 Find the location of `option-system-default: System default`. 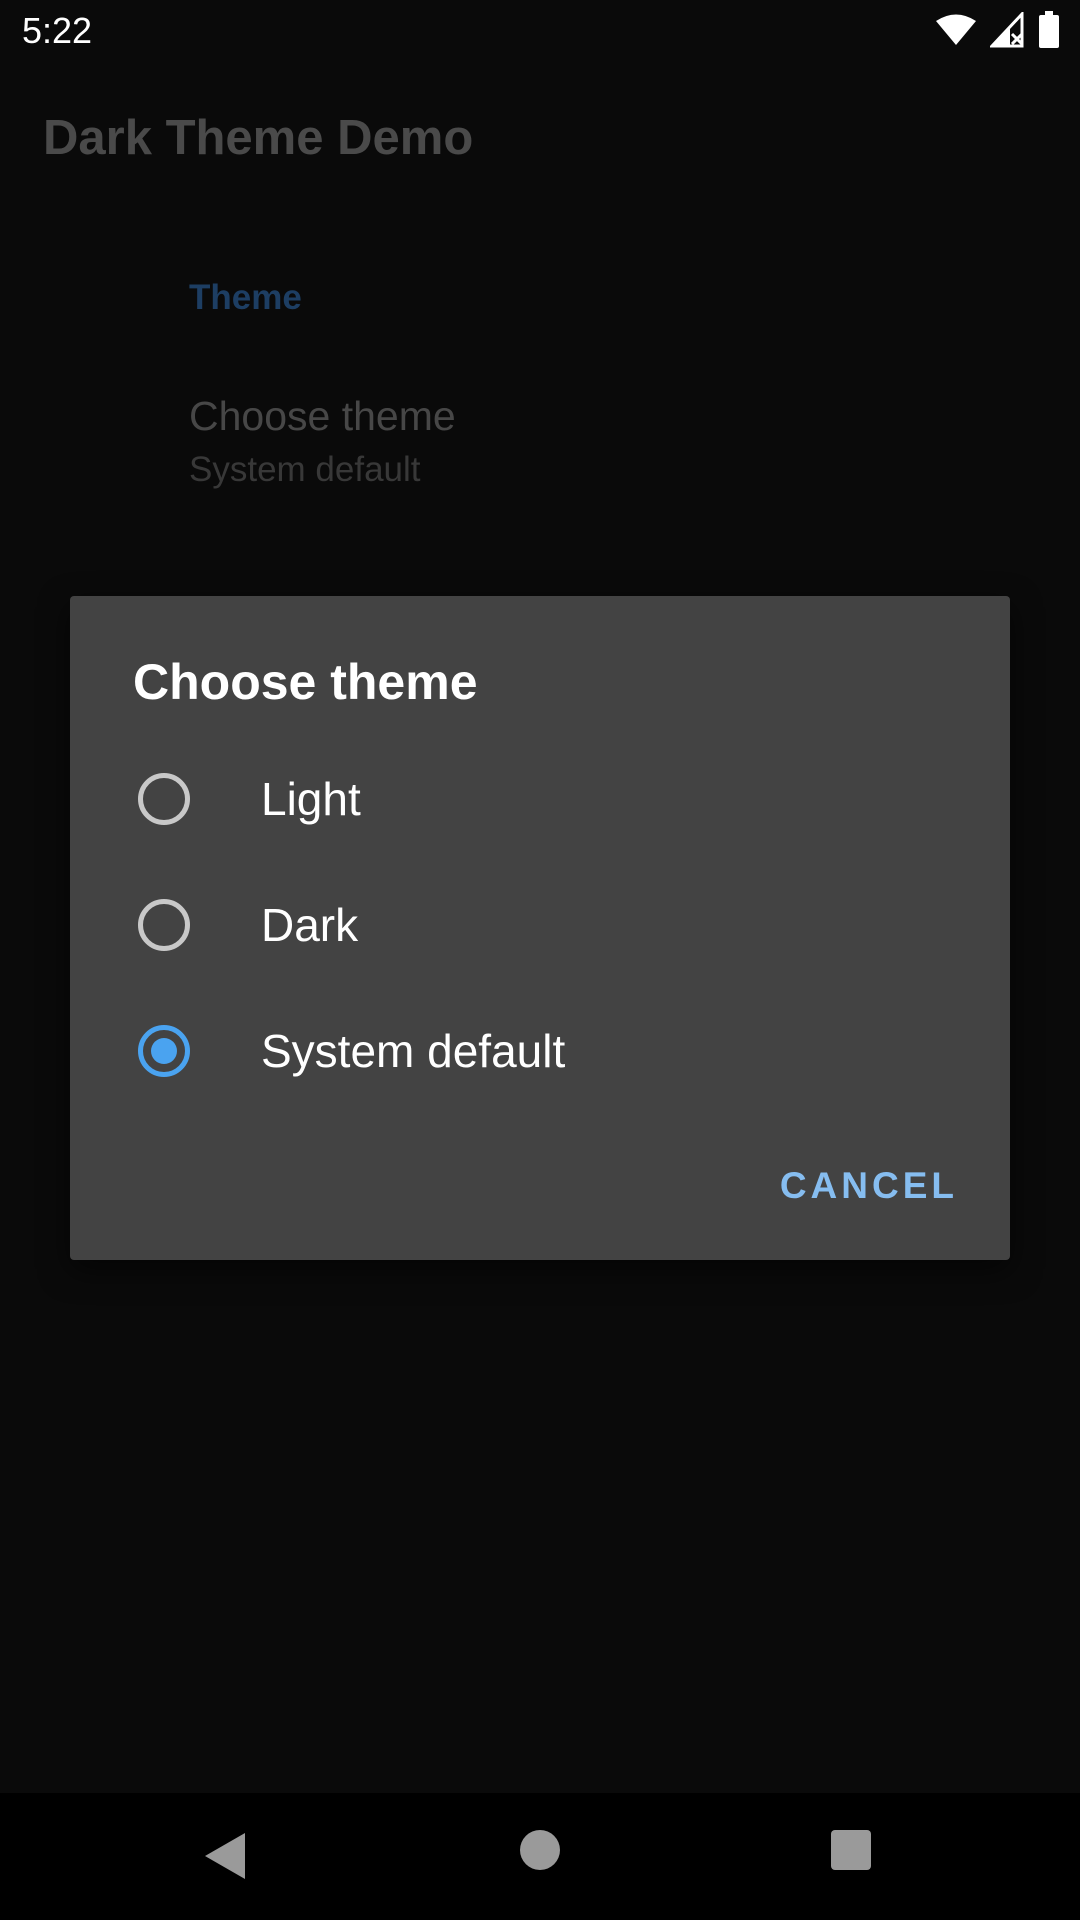

option-system-default: System default is located at coordinates (540, 1051).